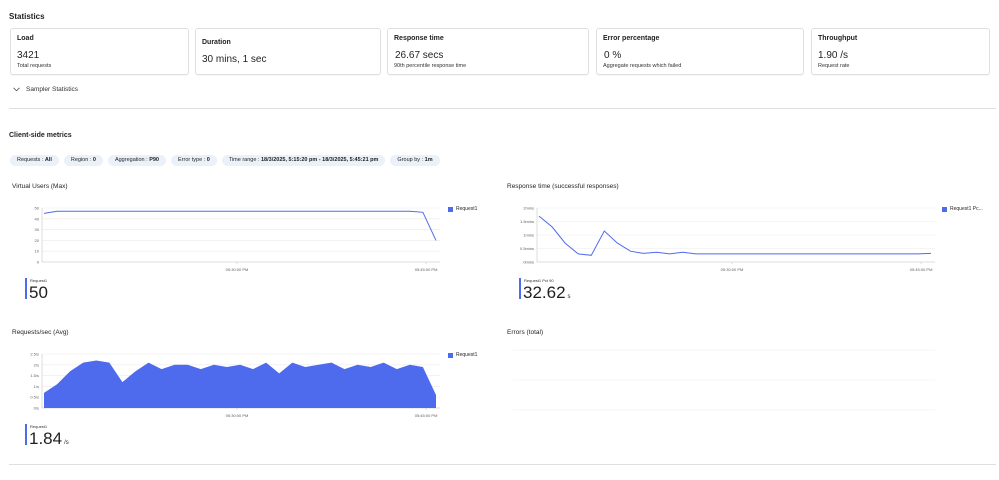  What do you see at coordinates (34, 354) in the screenshot?
I see `y-tick-label: 2.5/s` at bounding box center [34, 354].